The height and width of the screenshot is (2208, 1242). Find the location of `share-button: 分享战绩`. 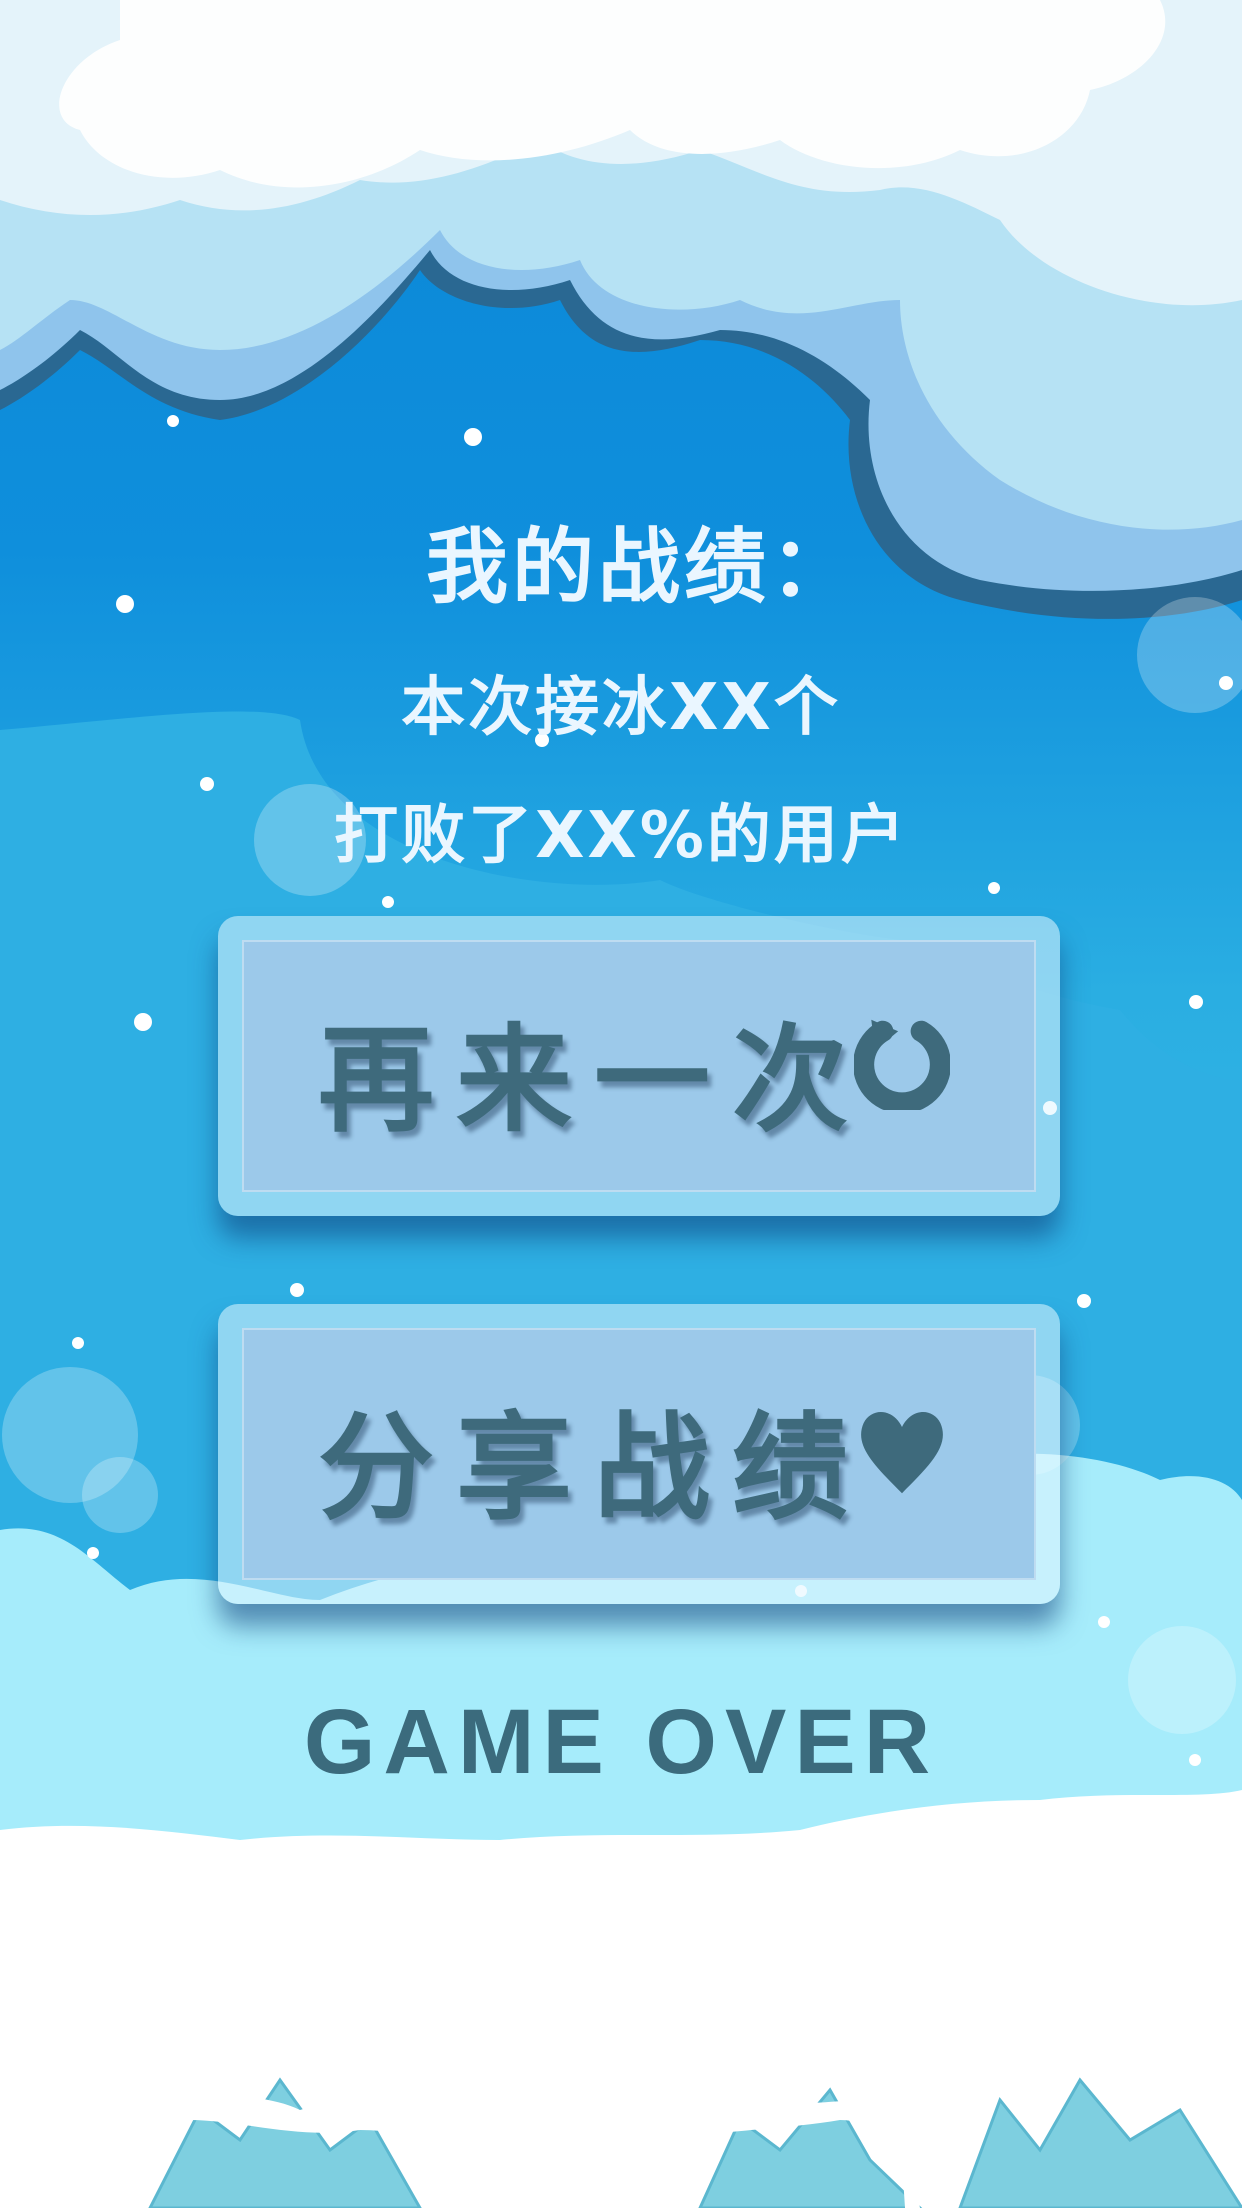

share-button: 分享战绩 is located at coordinates (639, 1454).